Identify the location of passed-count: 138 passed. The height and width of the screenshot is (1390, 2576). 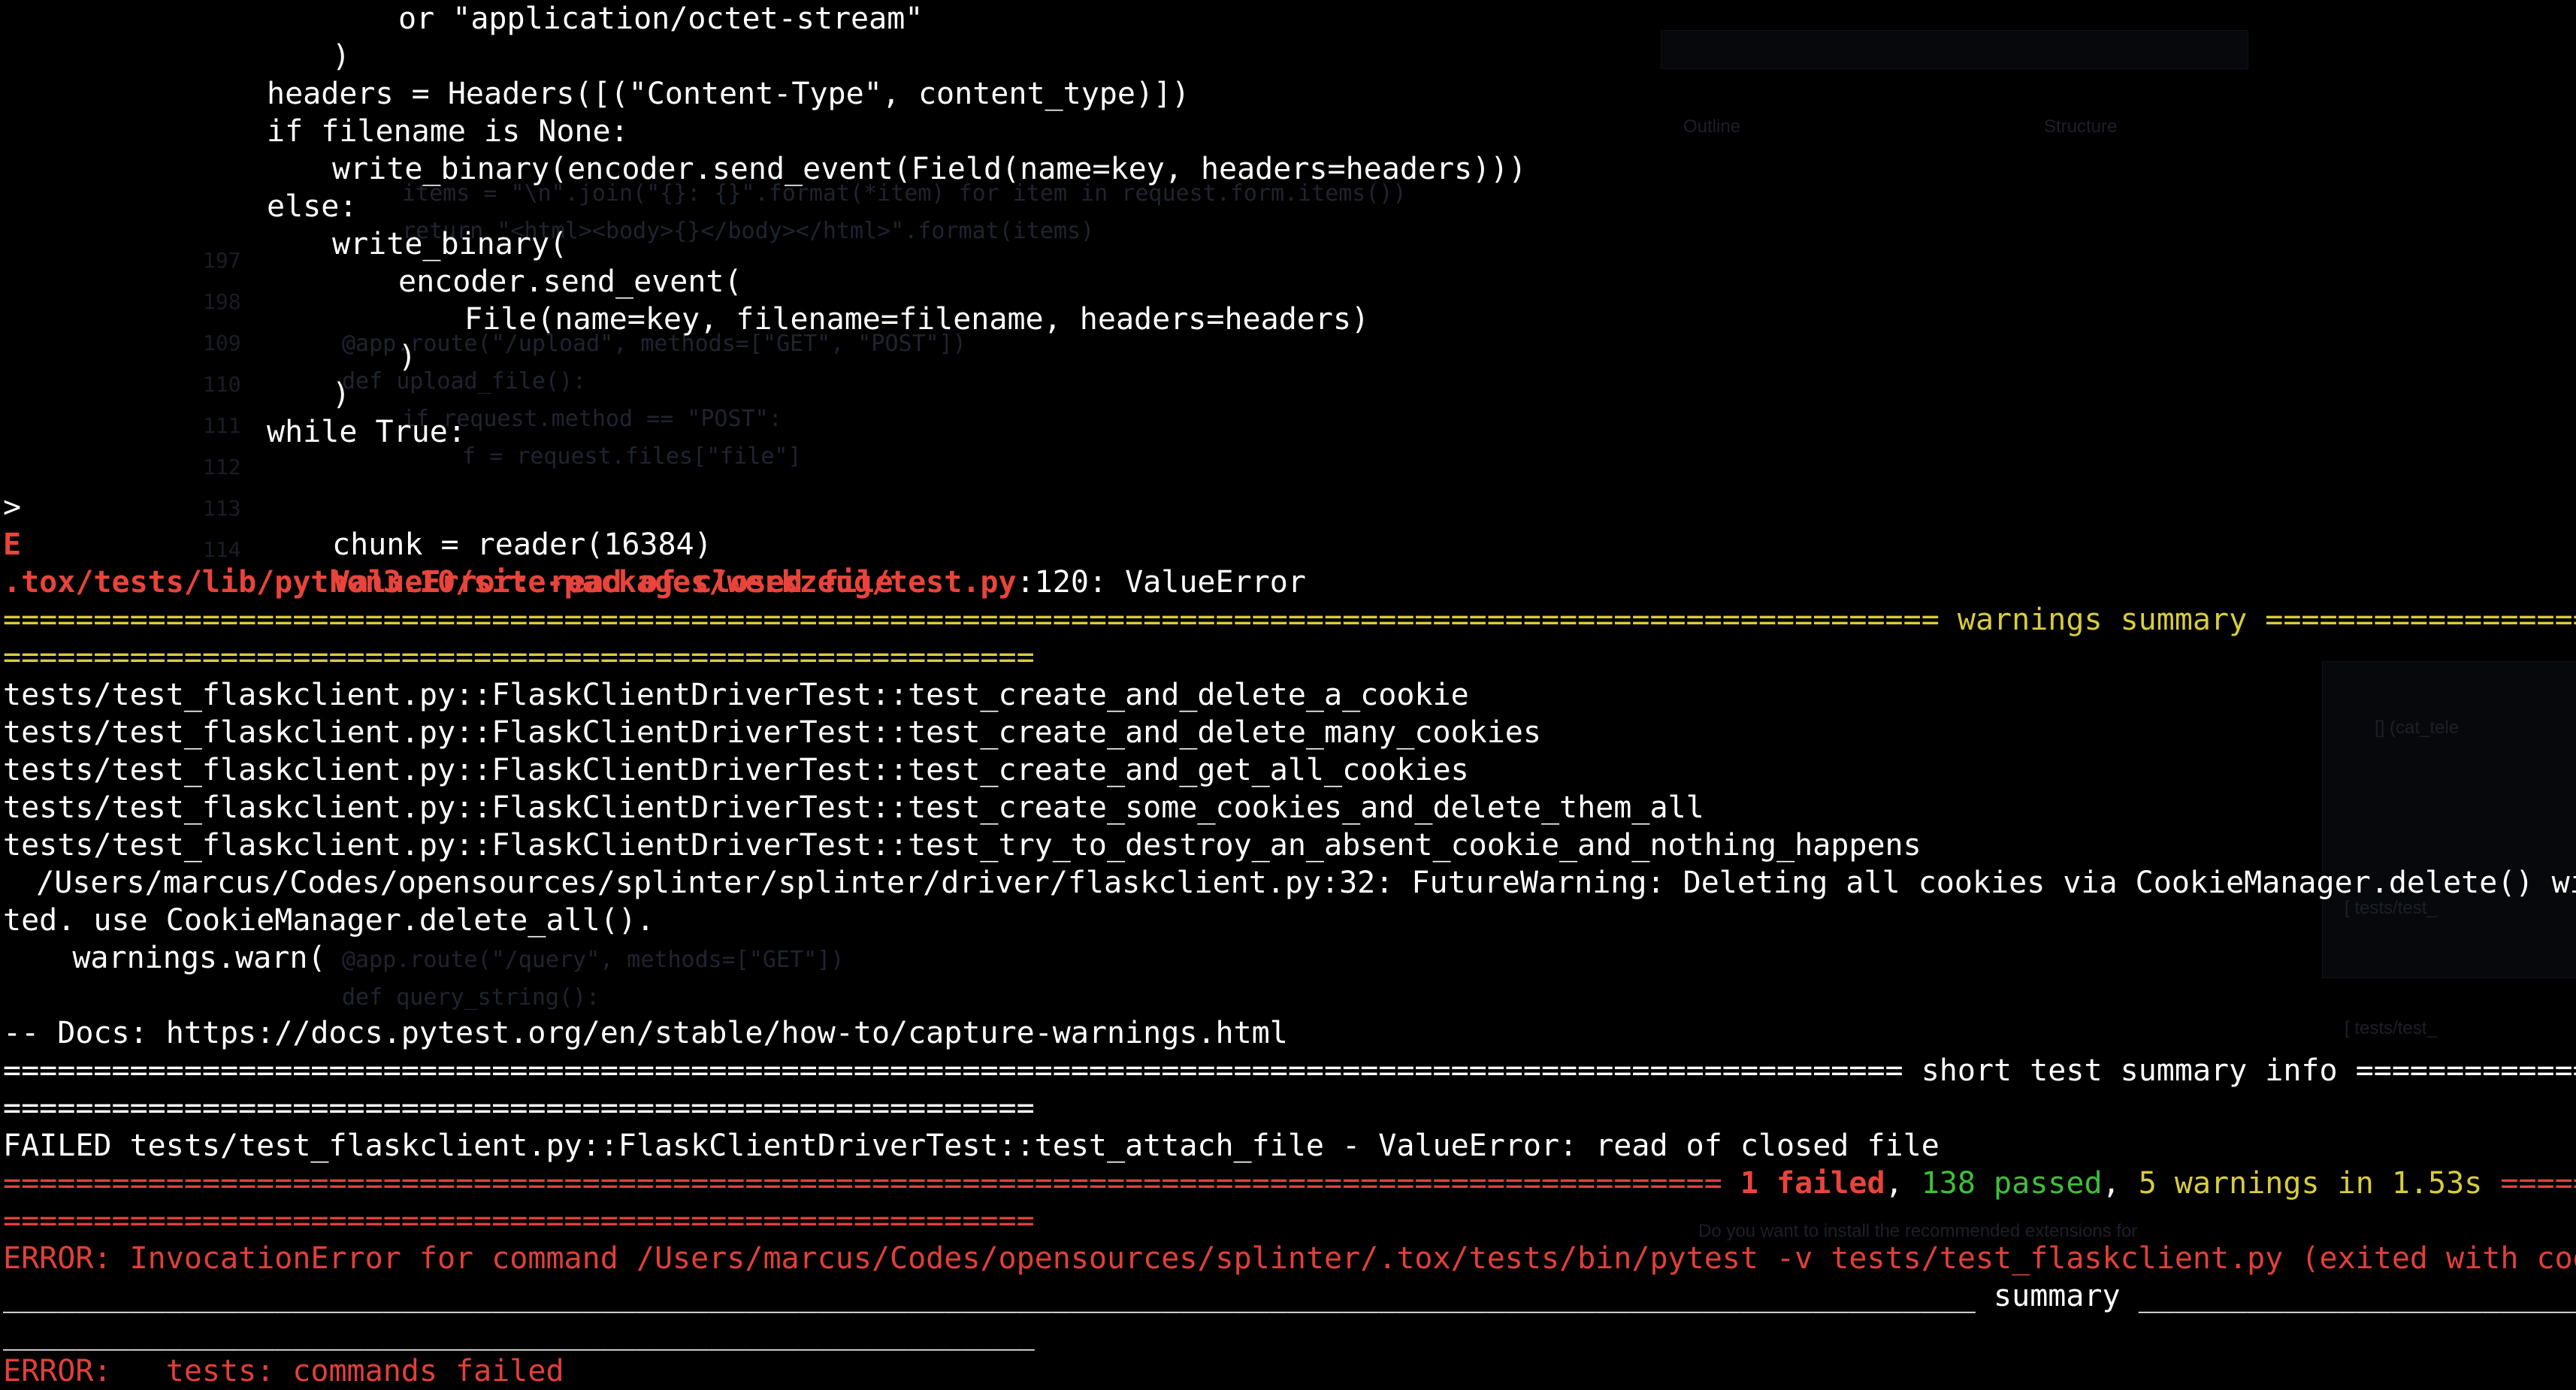
(2012, 1183).